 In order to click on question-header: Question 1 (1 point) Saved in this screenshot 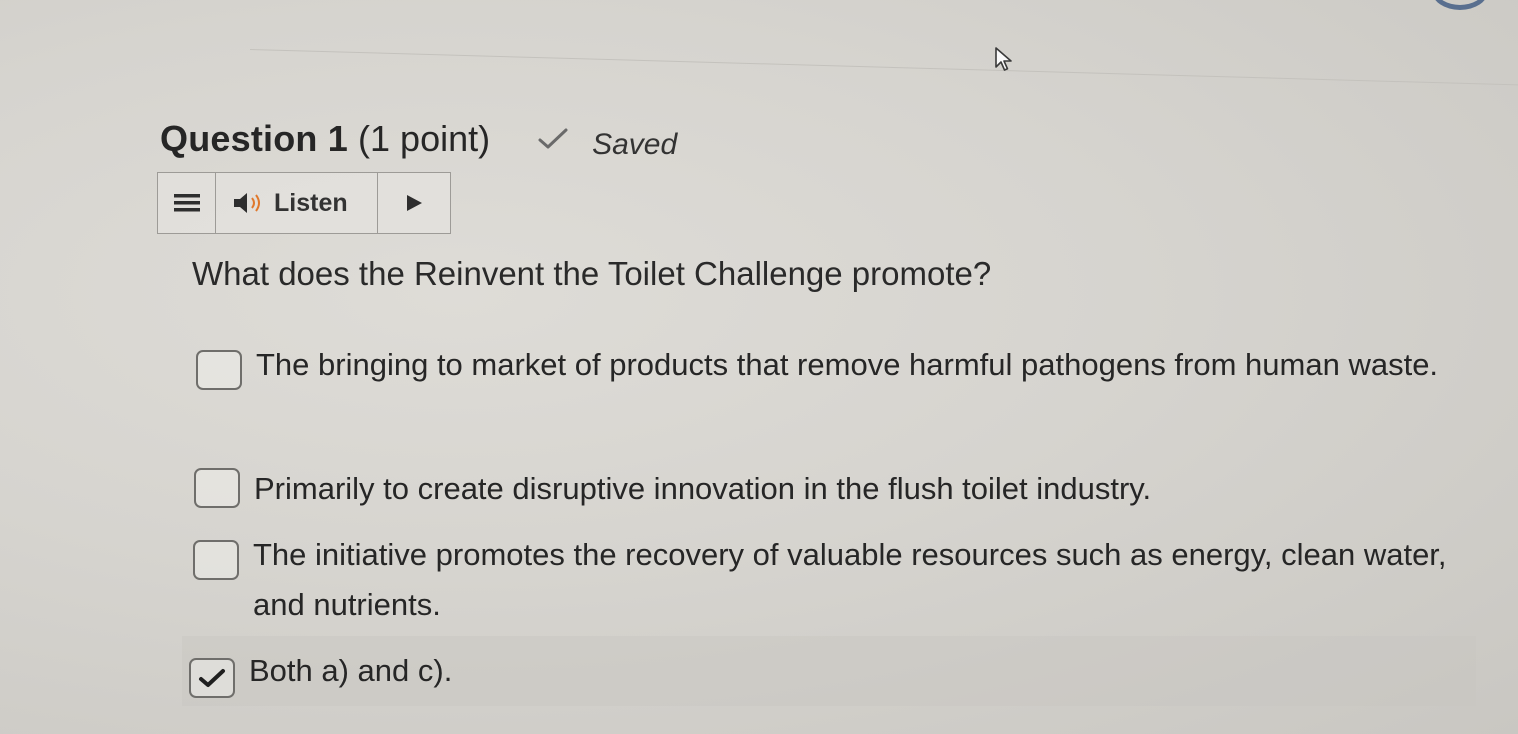, I will do `click(418, 139)`.